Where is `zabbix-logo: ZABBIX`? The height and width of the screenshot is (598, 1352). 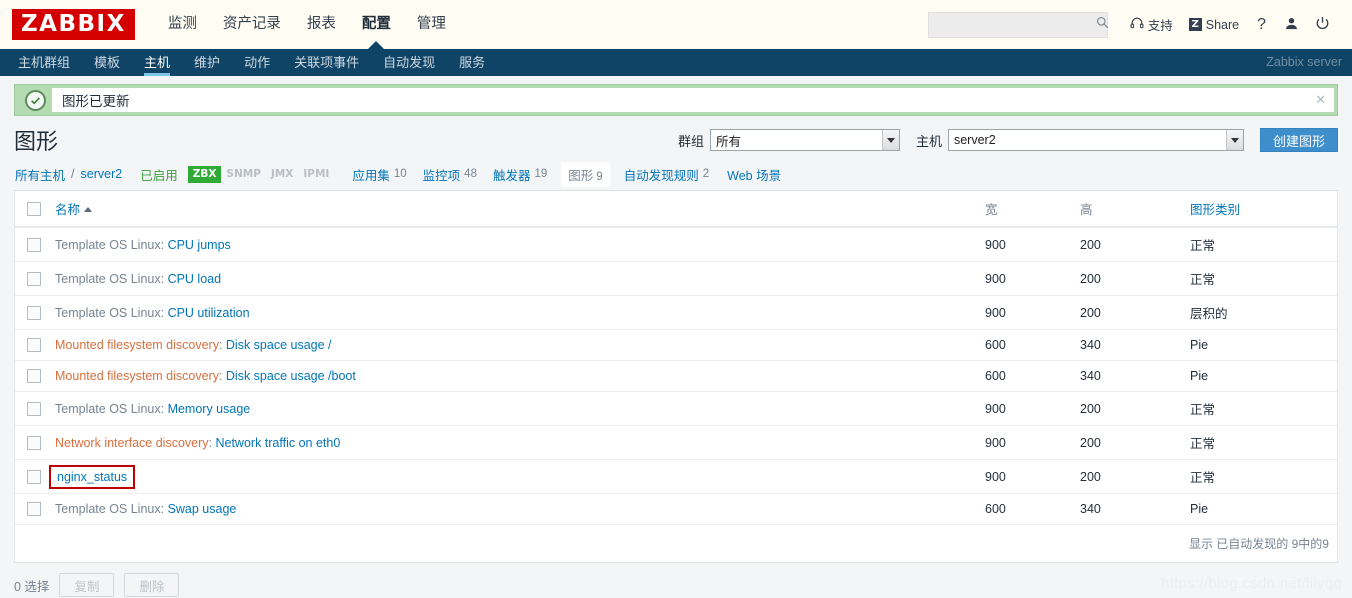
zabbix-logo: ZABBIX is located at coordinates (73, 24).